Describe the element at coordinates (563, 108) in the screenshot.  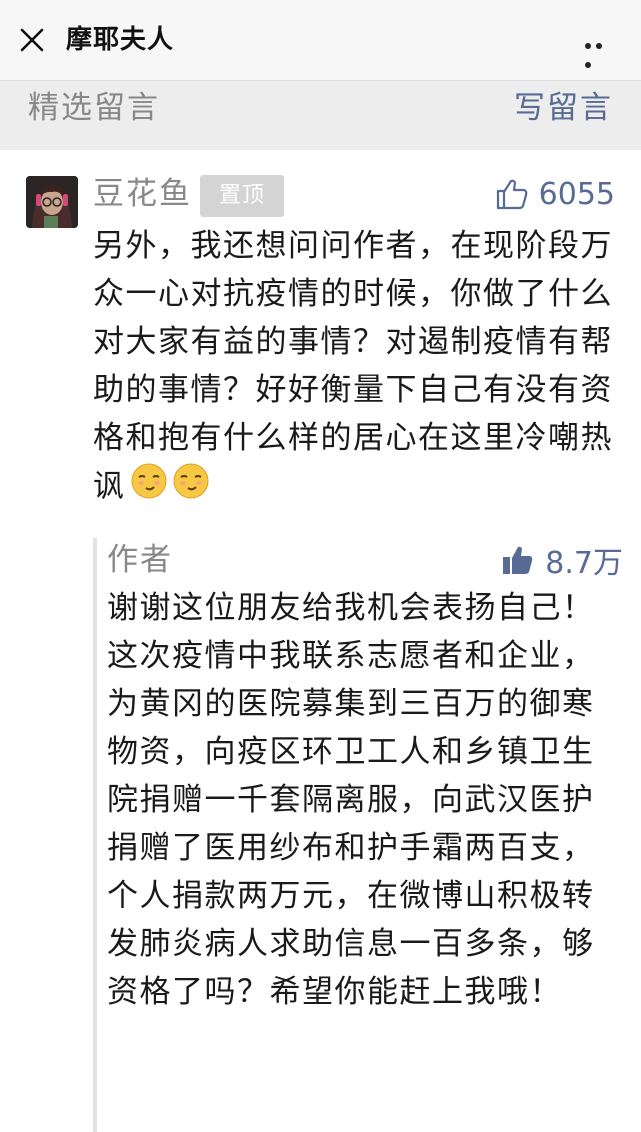
I see `write-comment-link: 写留言` at that location.